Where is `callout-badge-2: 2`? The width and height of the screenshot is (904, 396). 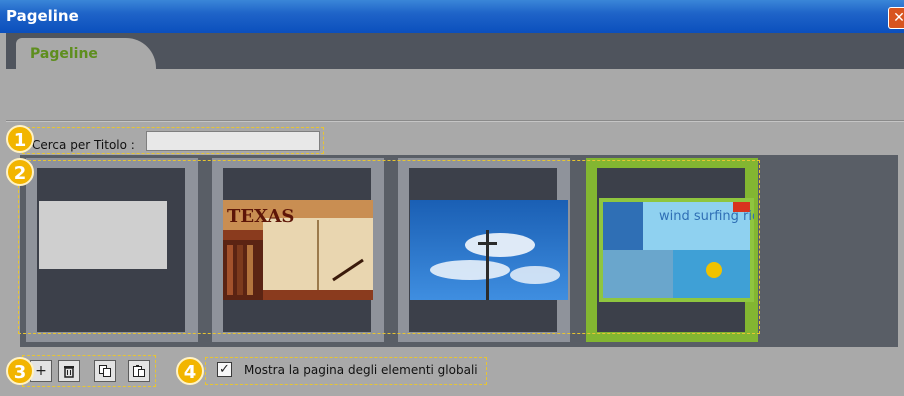
callout-badge-2: 2 is located at coordinates (20, 172).